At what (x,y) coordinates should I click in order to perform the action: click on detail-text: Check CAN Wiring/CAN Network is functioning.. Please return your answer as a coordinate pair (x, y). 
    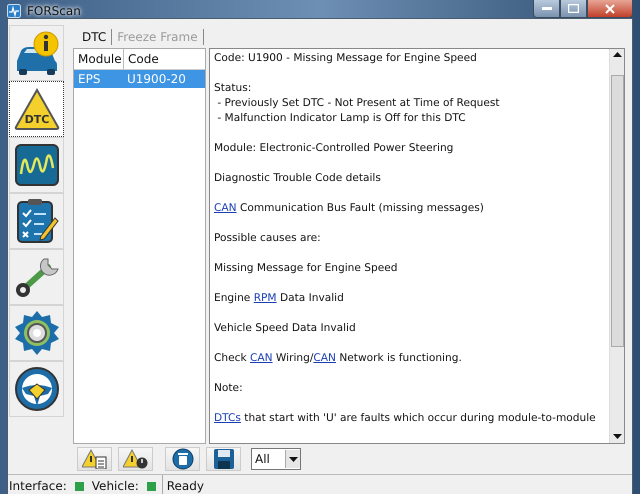
    Looking at the image, I should click on (338, 358).